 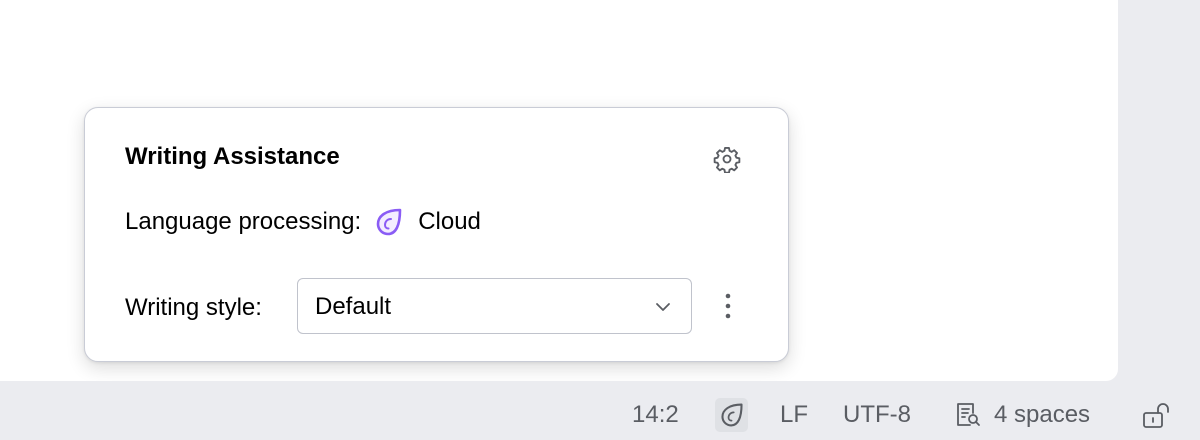 What do you see at coordinates (193, 307) in the screenshot?
I see `writing-style-label: Writing style:` at bounding box center [193, 307].